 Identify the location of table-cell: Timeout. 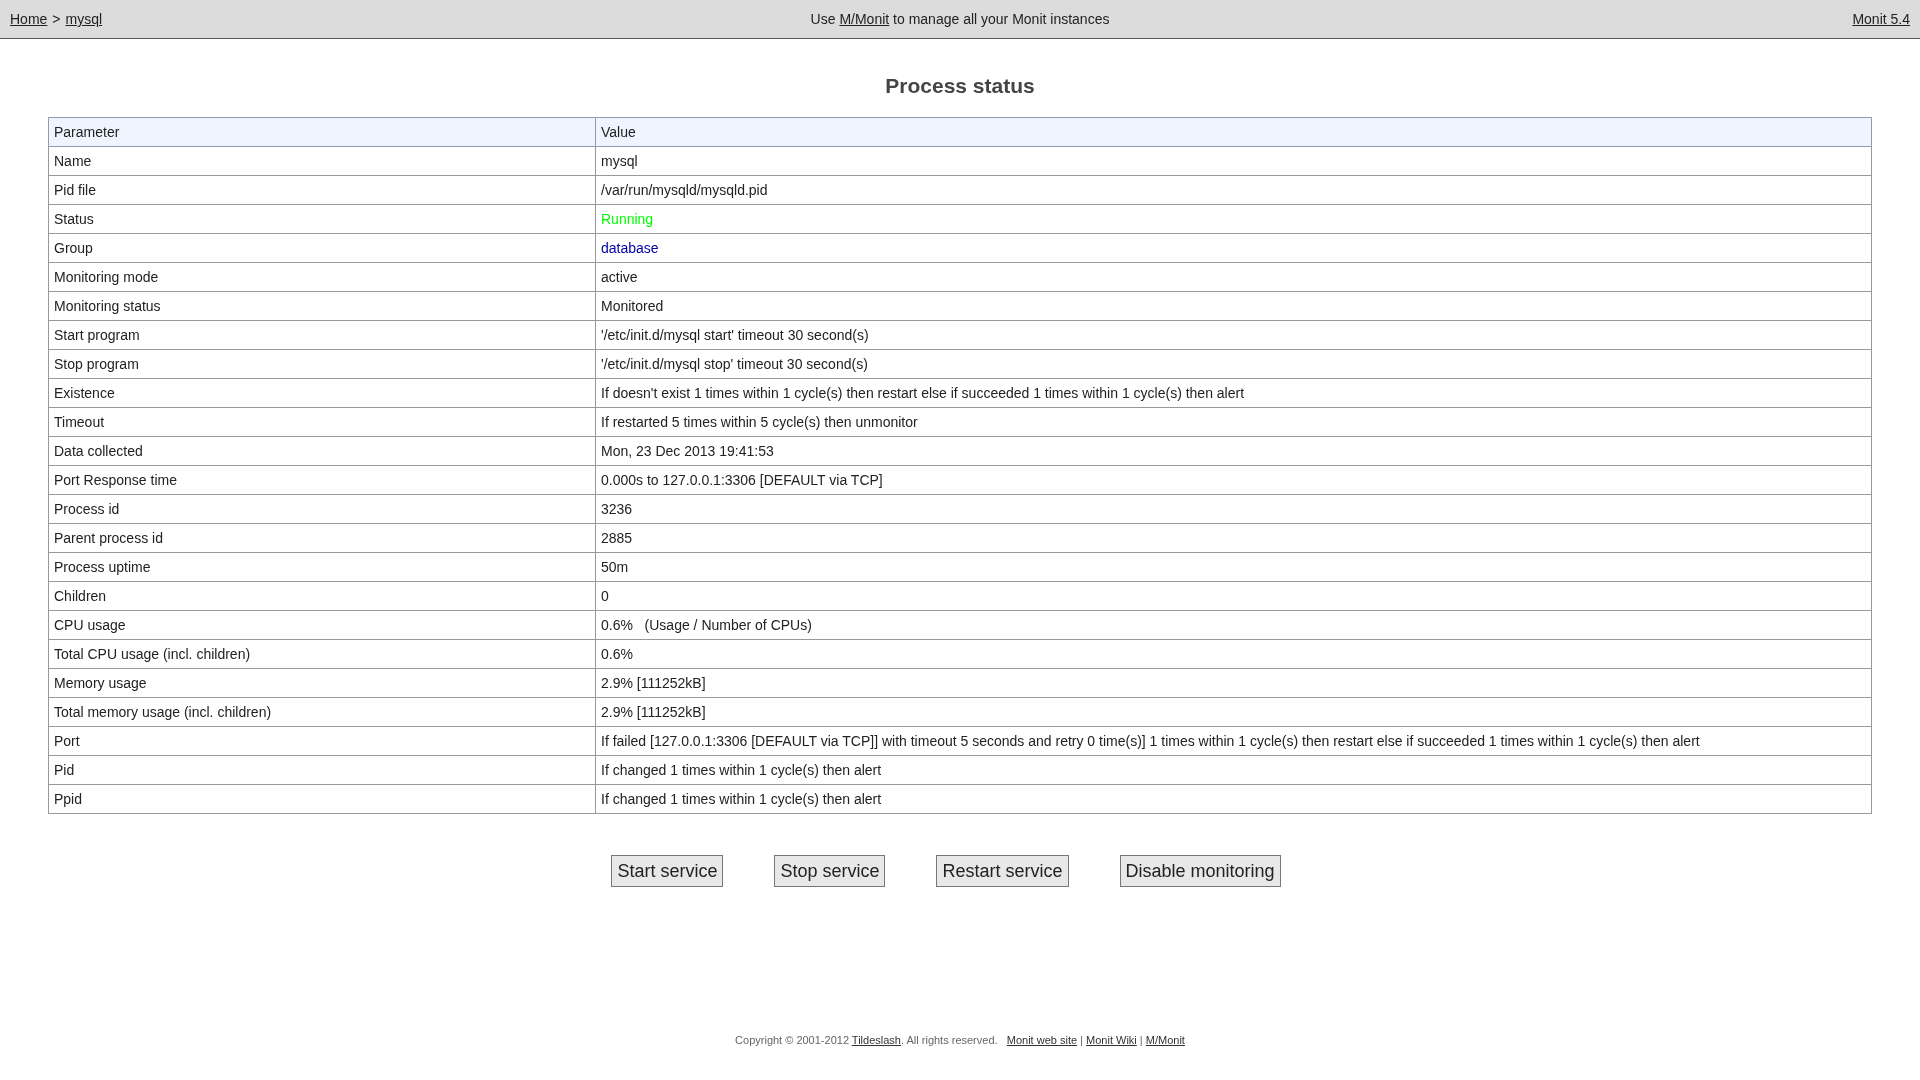
(322, 422).